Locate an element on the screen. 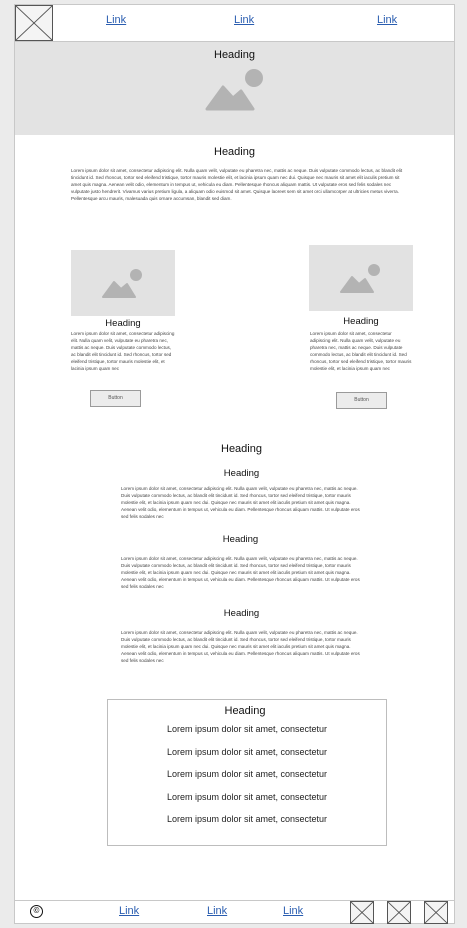  card-heading: Heading is located at coordinates (245, 711).